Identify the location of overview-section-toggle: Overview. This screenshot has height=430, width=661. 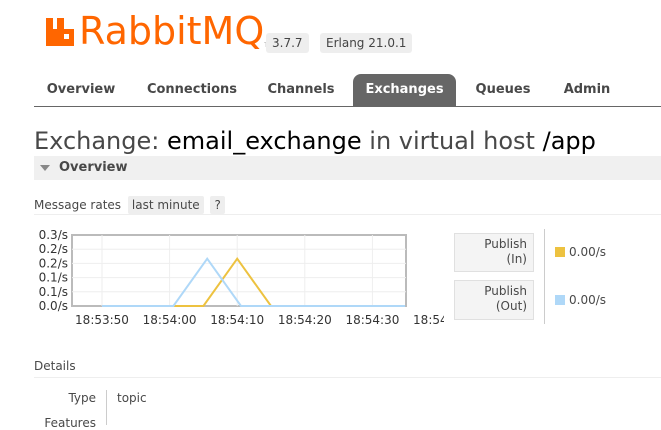
(347, 168).